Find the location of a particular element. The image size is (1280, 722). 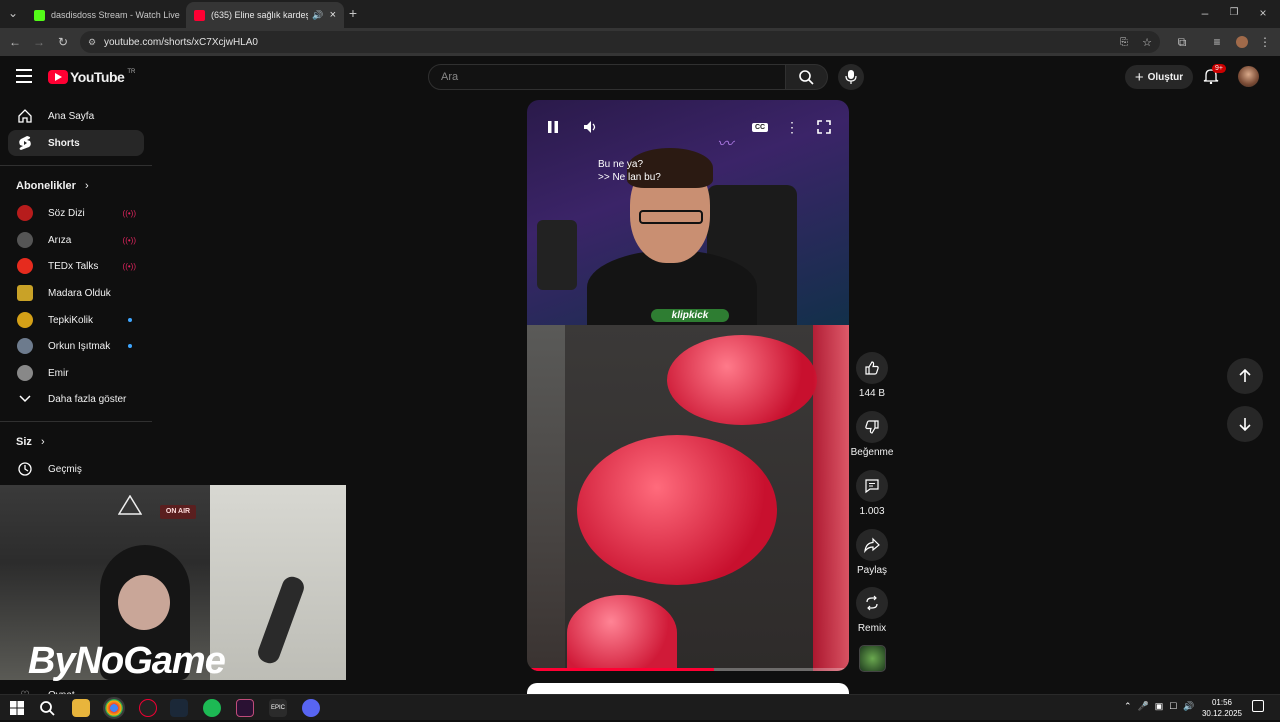

sidebar-sub-item: Madara Olduk is located at coordinates (76, 293).